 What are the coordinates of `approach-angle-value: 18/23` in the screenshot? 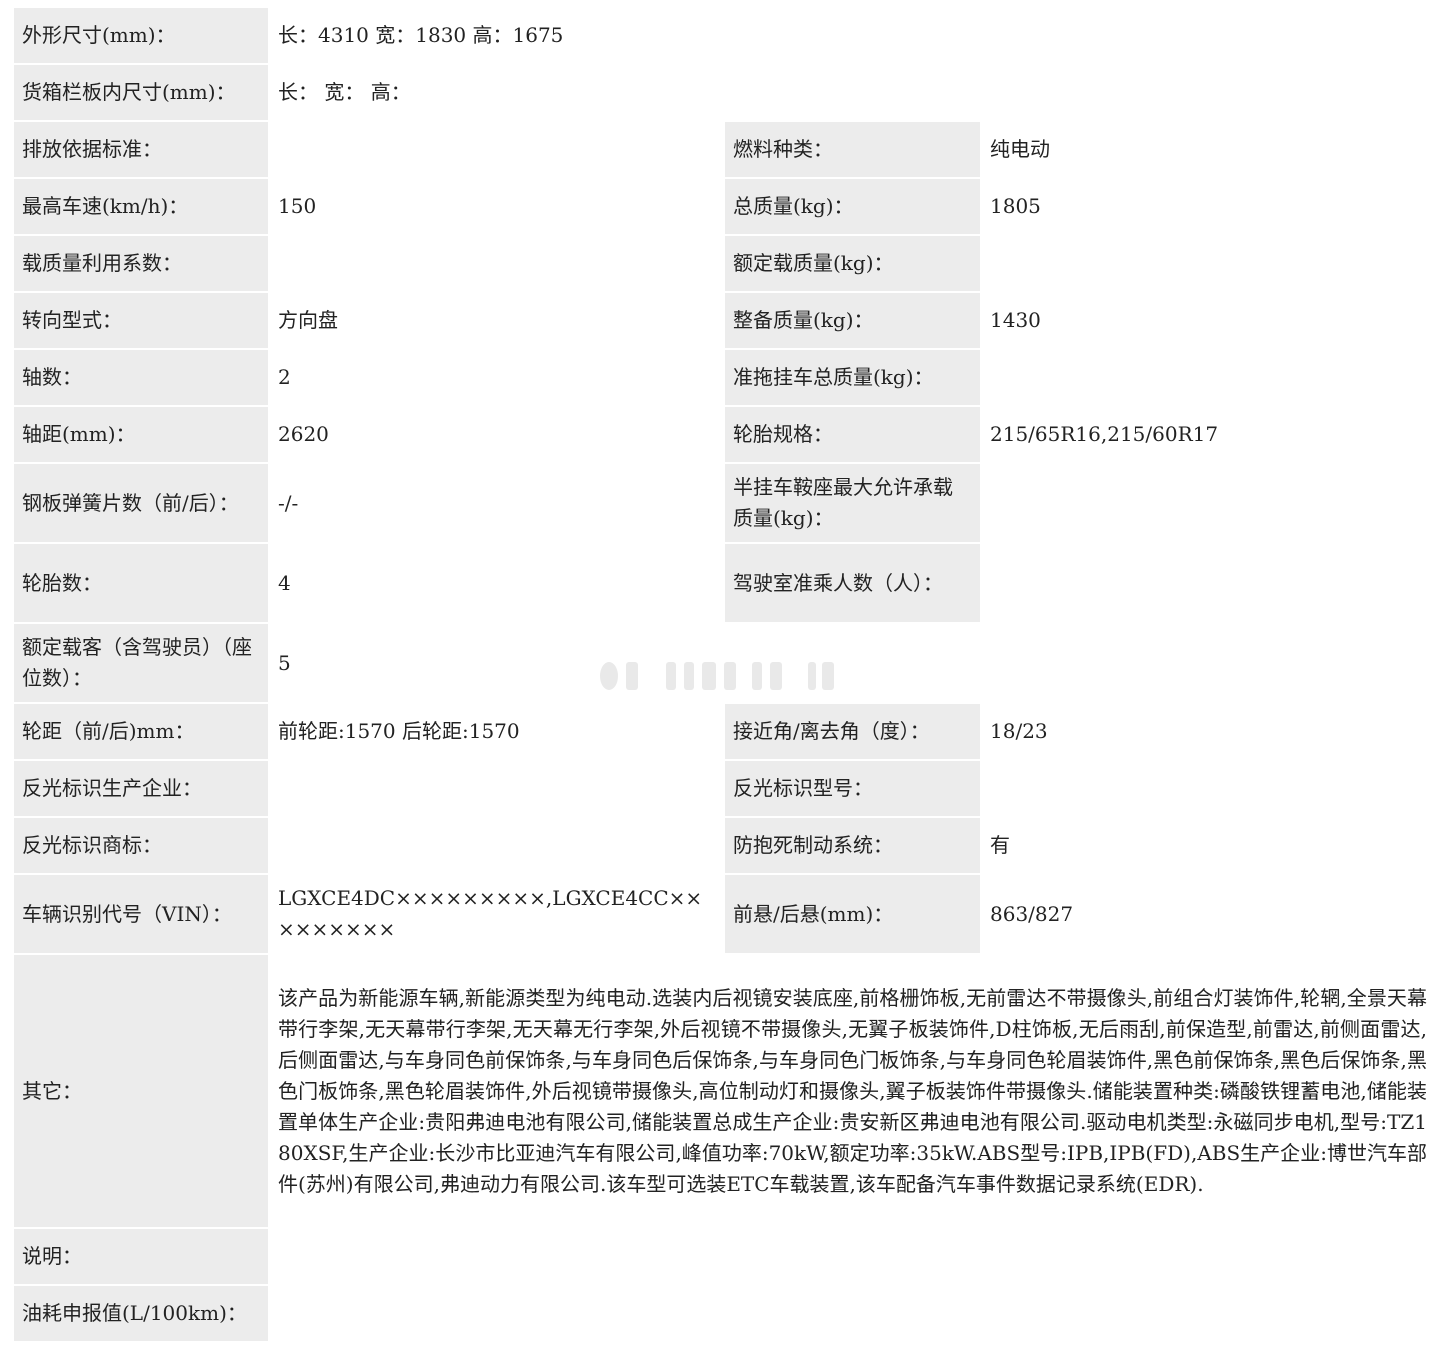 It's located at (1208, 731).